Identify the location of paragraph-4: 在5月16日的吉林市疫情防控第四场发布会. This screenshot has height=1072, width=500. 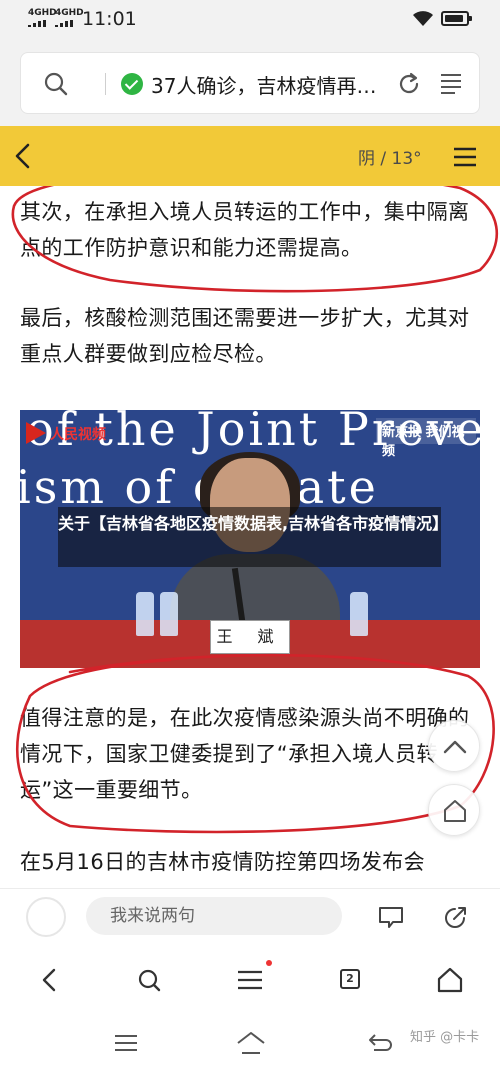
(223, 862).